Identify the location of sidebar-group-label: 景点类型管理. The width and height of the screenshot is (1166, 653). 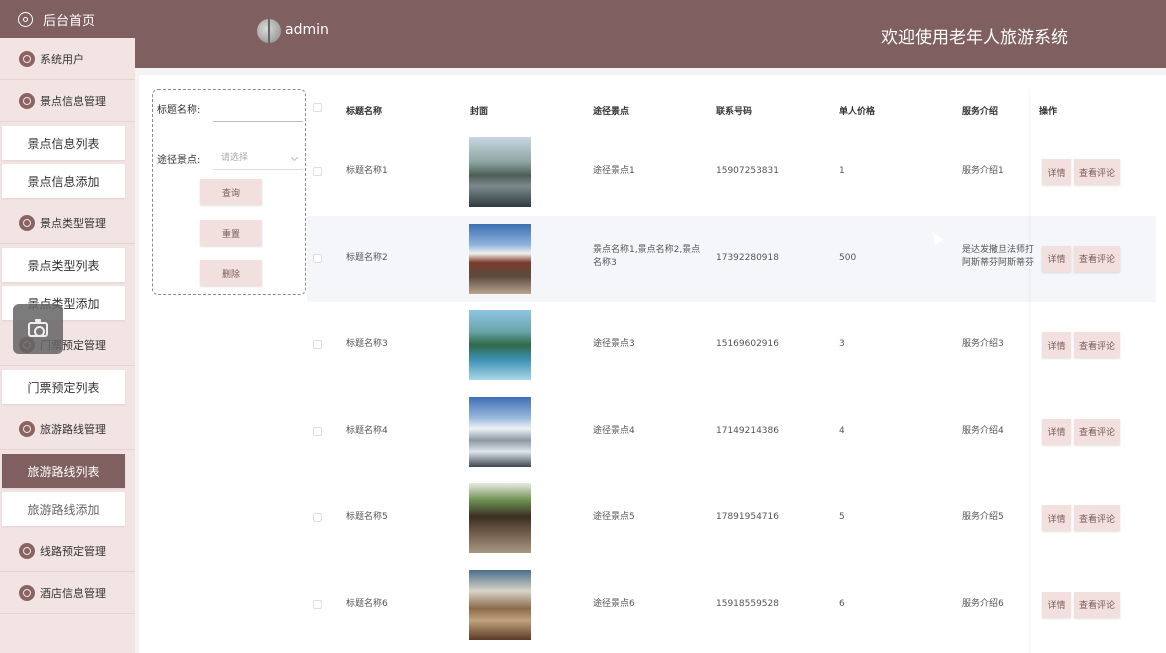
(73, 223).